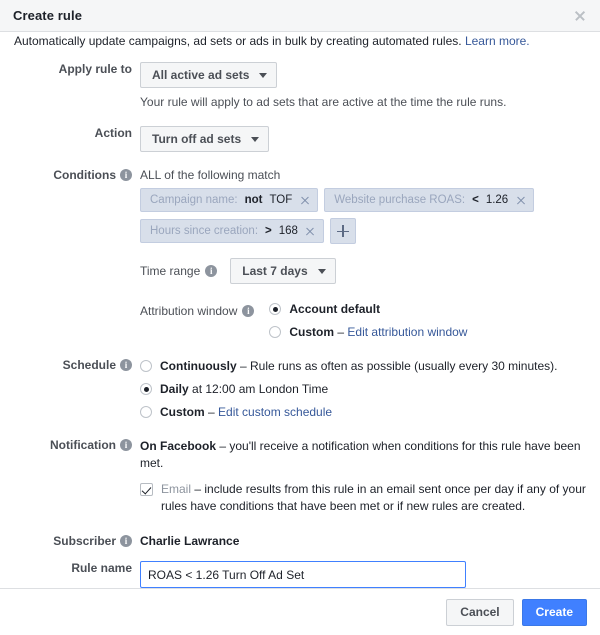 The width and height of the screenshot is (600, 635). I want to click on attribution-option-label: Custom – Edit attribution window, so click(378, 332).